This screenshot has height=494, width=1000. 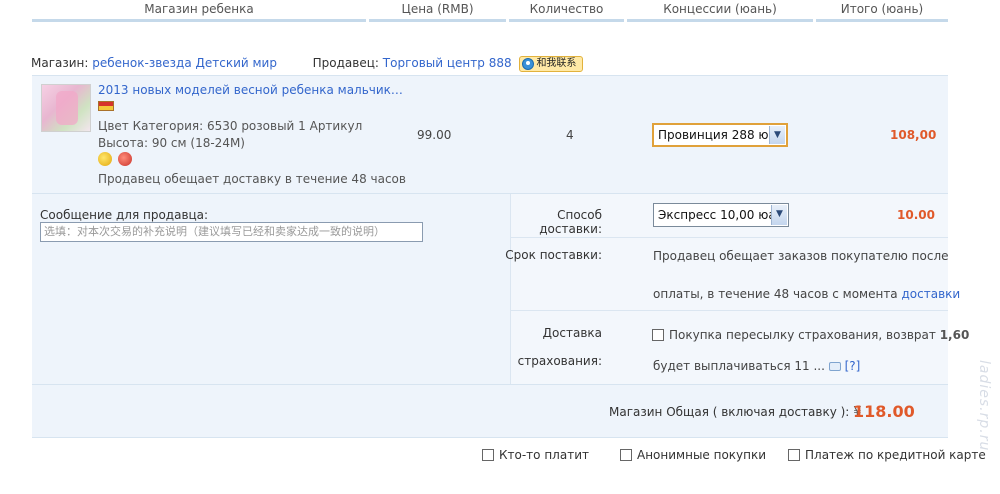 I want to click on col-header-total: Итого (юань), so click(x=882, y=11).